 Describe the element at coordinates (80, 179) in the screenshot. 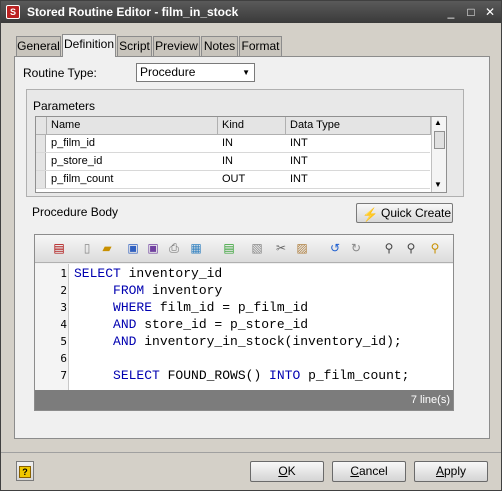

I see `param-name: p_film_count` at that location.